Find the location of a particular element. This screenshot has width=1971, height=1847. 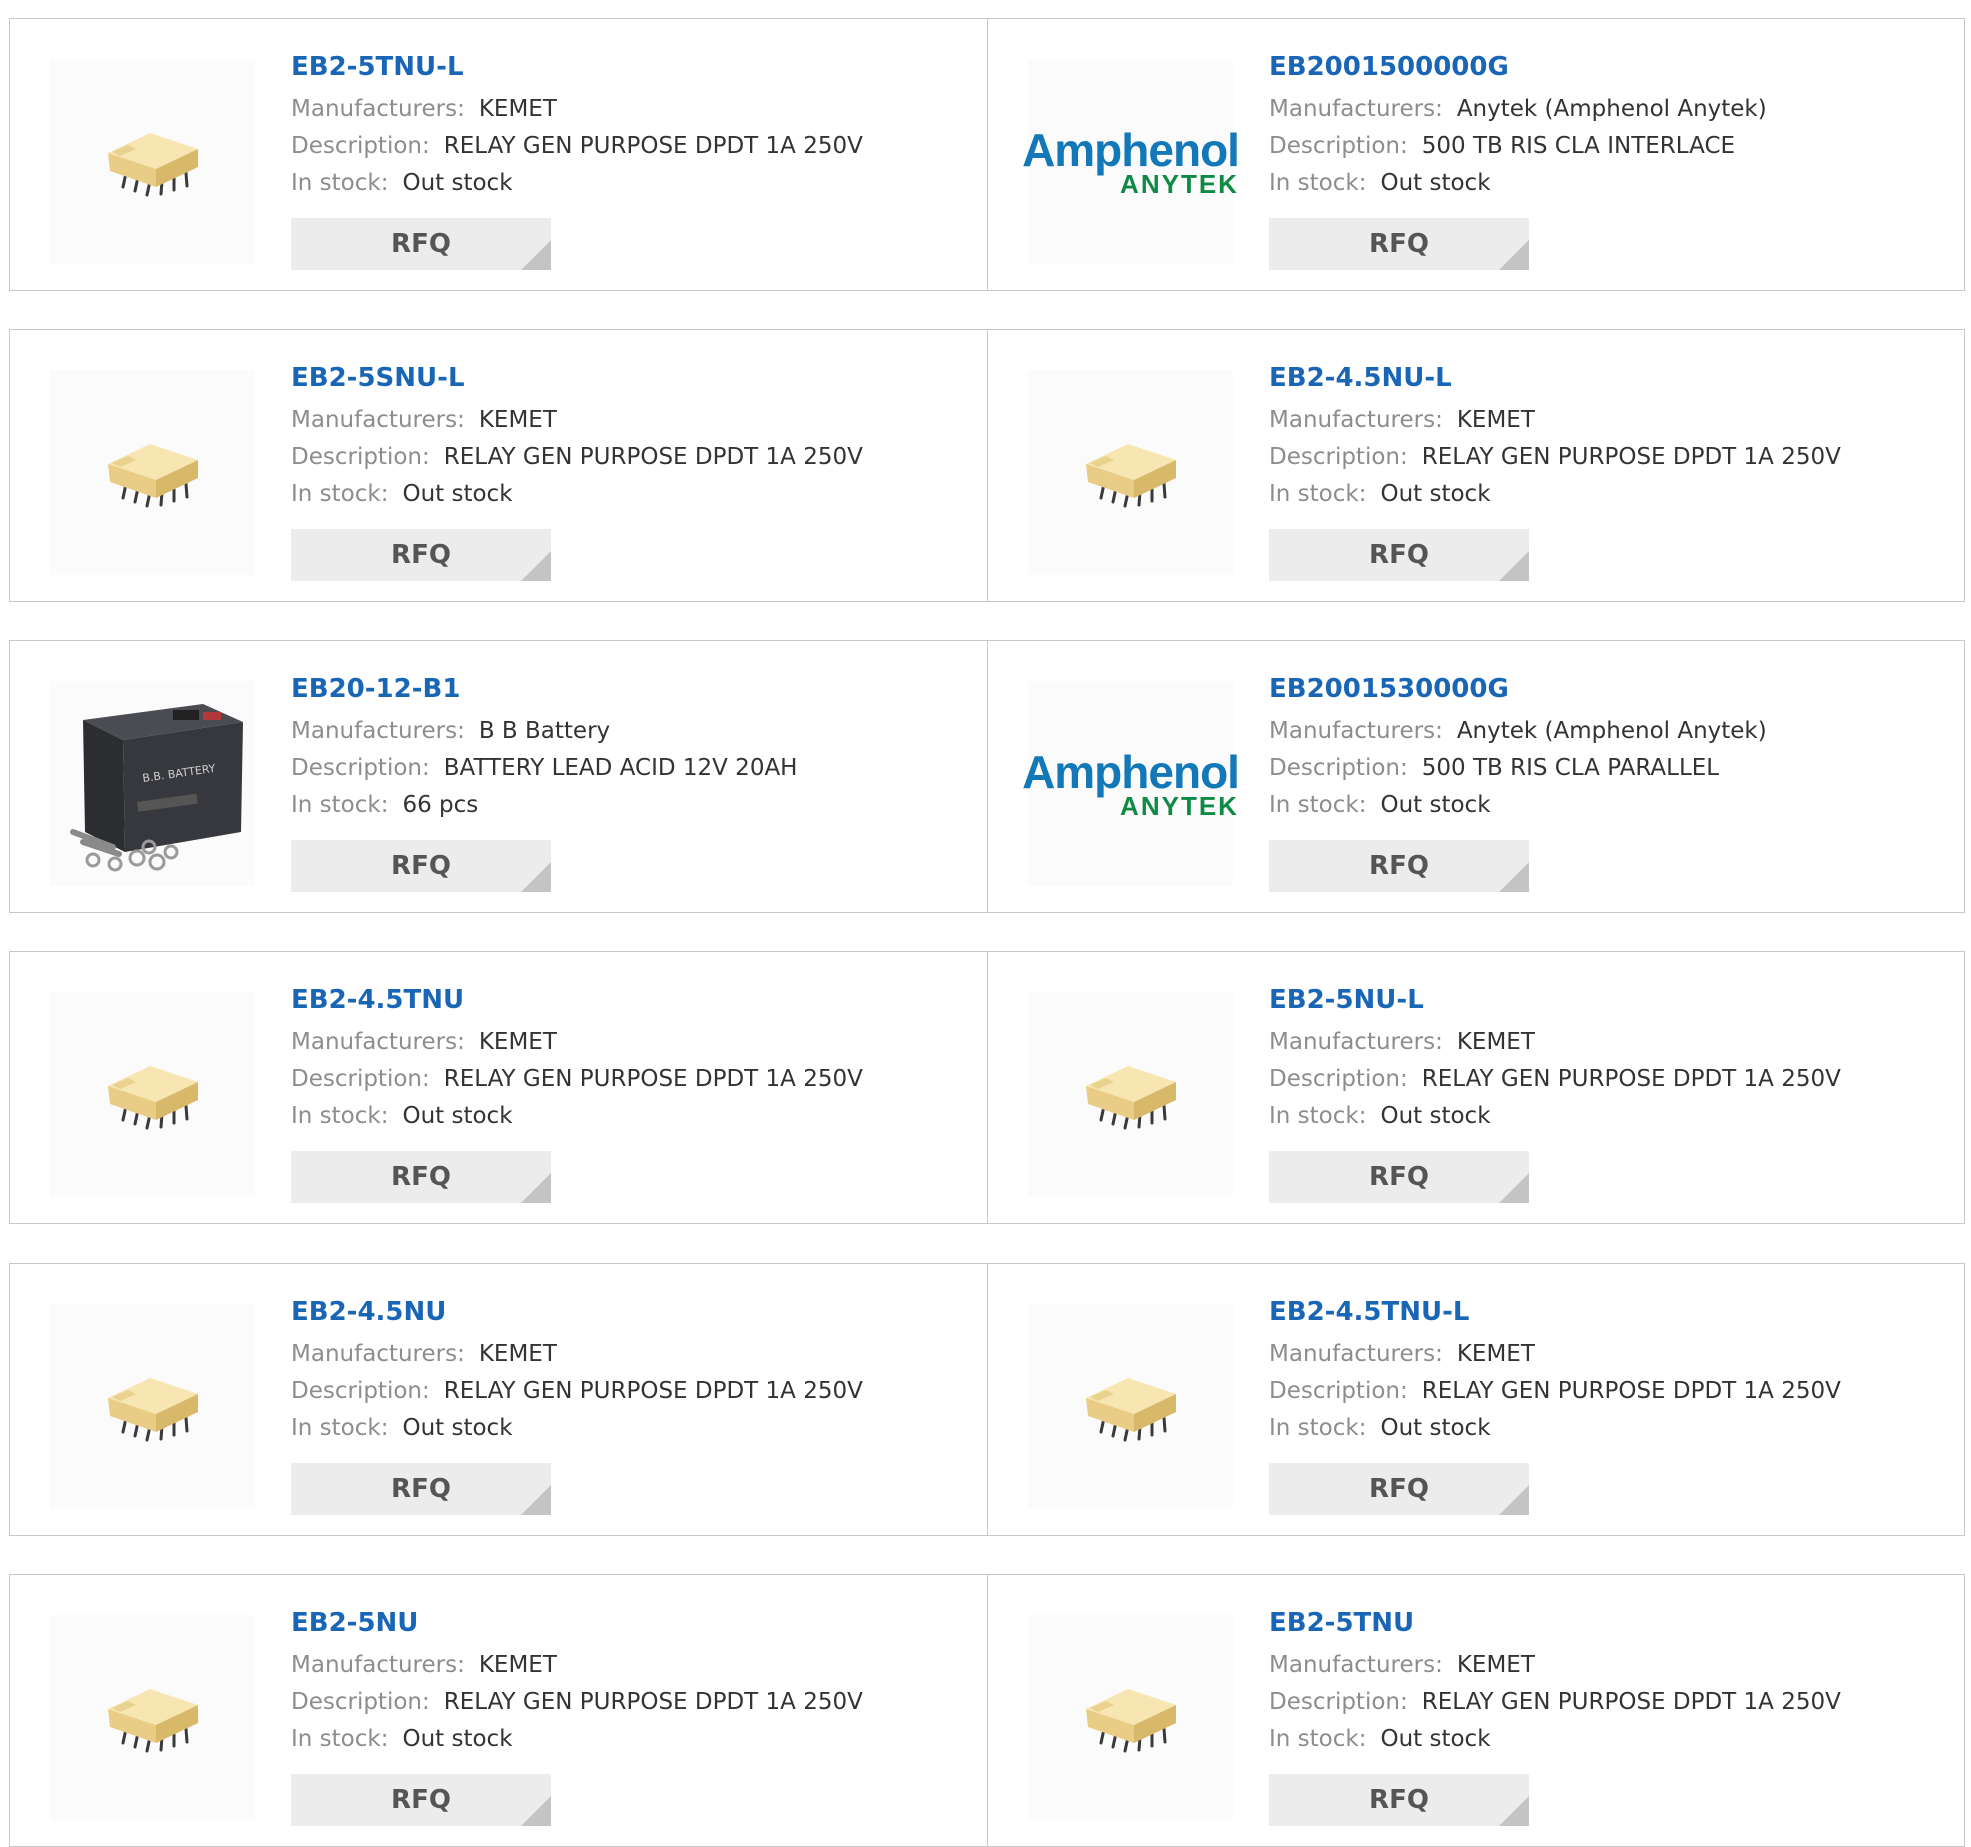

part-number-link: EB2-5TNU-L is located at coordinates (634, 67).